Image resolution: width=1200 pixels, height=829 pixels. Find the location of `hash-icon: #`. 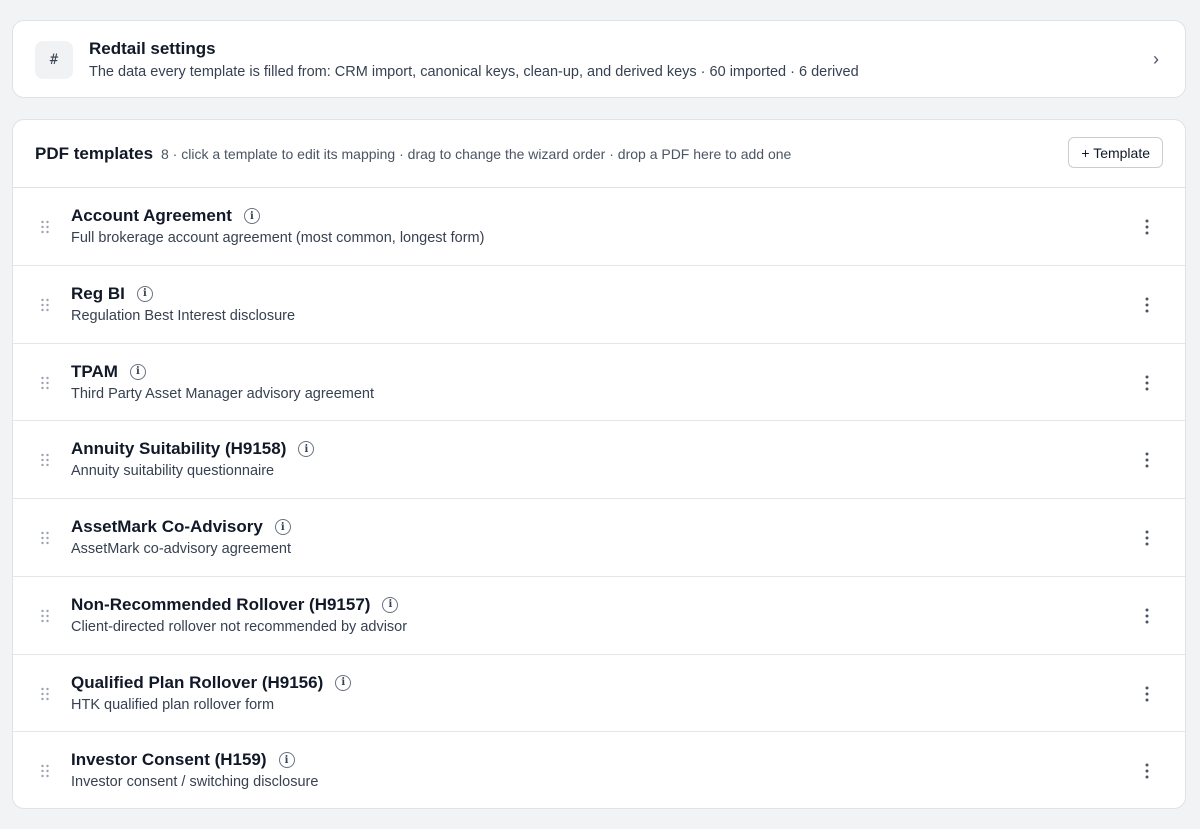

hash-icon: # is located at coordinates (54, 60).